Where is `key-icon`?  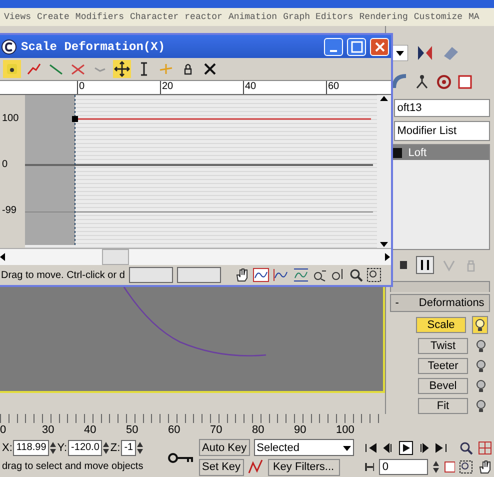
key-icon is located at coordinates (181, 458).